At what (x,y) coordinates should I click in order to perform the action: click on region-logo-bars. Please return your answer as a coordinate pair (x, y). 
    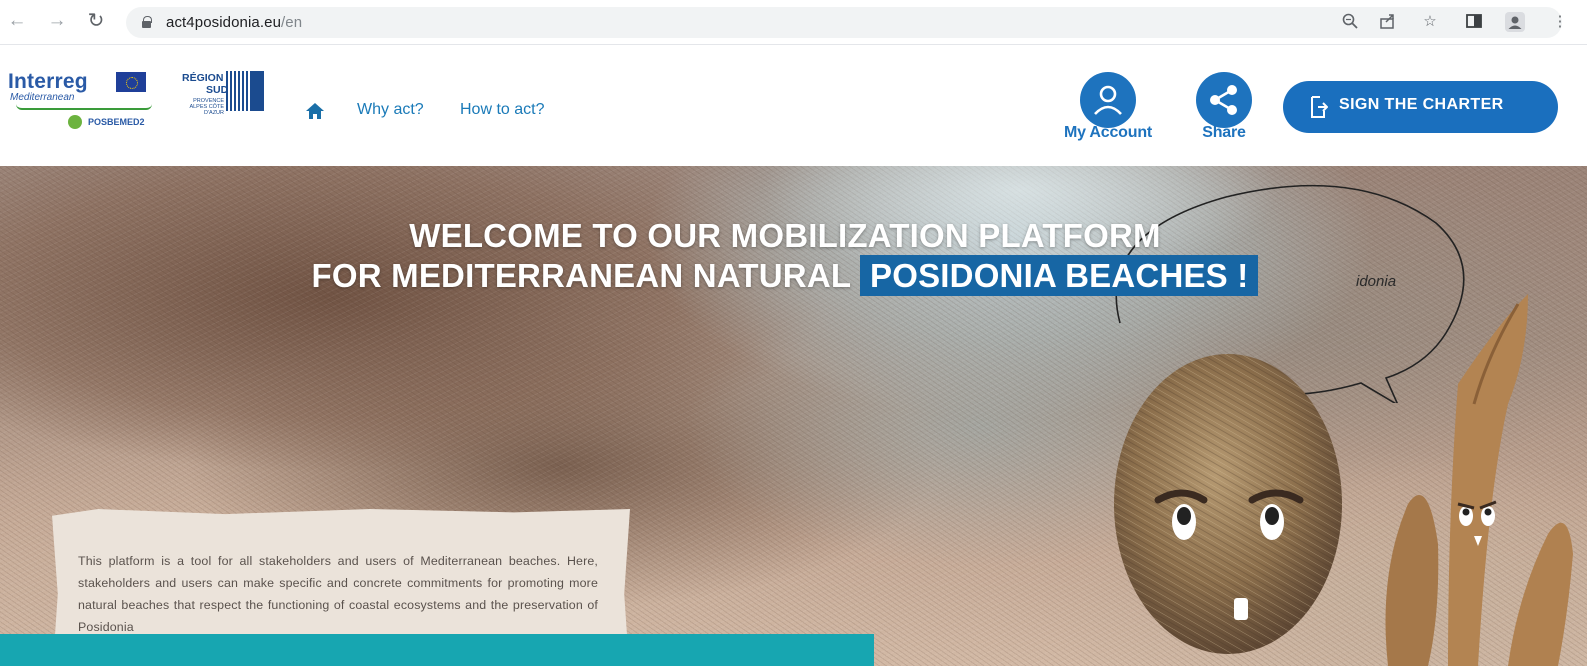
    Looking at the image, I should click on (237, 91).